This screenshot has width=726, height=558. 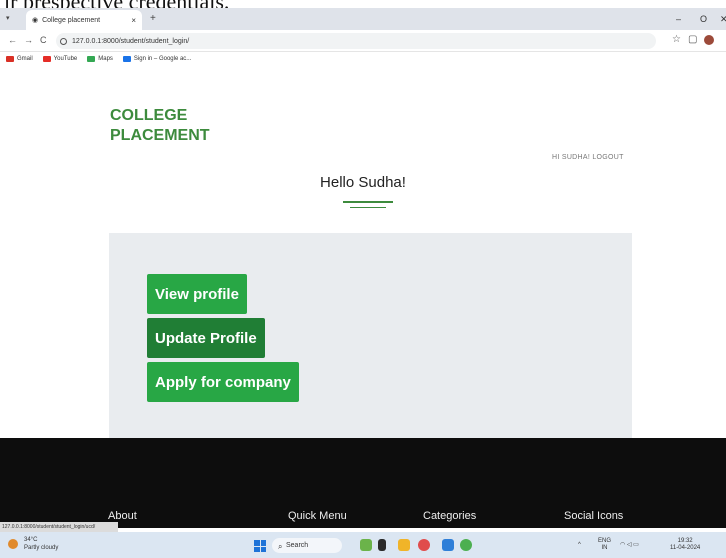 I want to click on logo-line-2: PLACEMENT, so click(x=160, y=135).